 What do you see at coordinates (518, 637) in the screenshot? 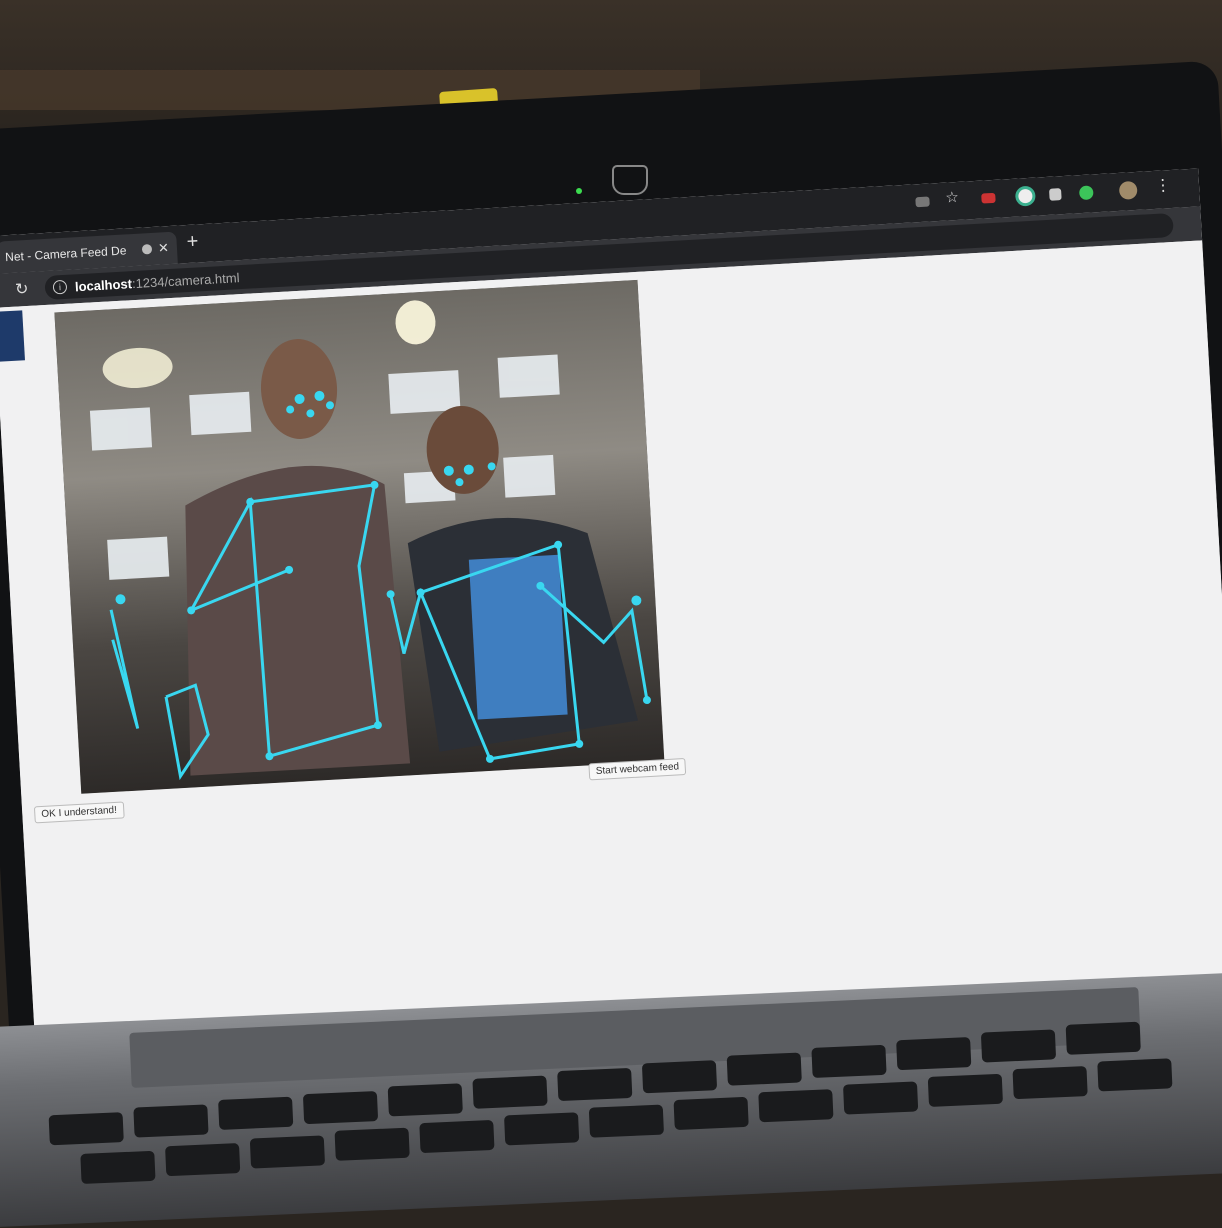
I see `blue-shirt` at bounding box center [518, 637].